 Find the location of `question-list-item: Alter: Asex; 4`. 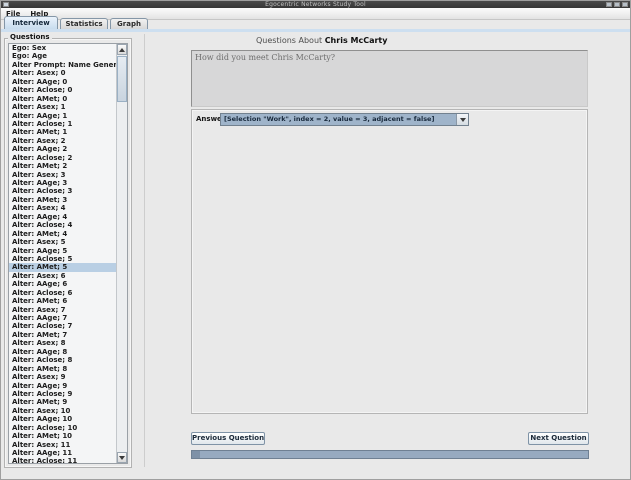

question-list-item: Alter: Asex; 4 is located at coordinates (63, 208).